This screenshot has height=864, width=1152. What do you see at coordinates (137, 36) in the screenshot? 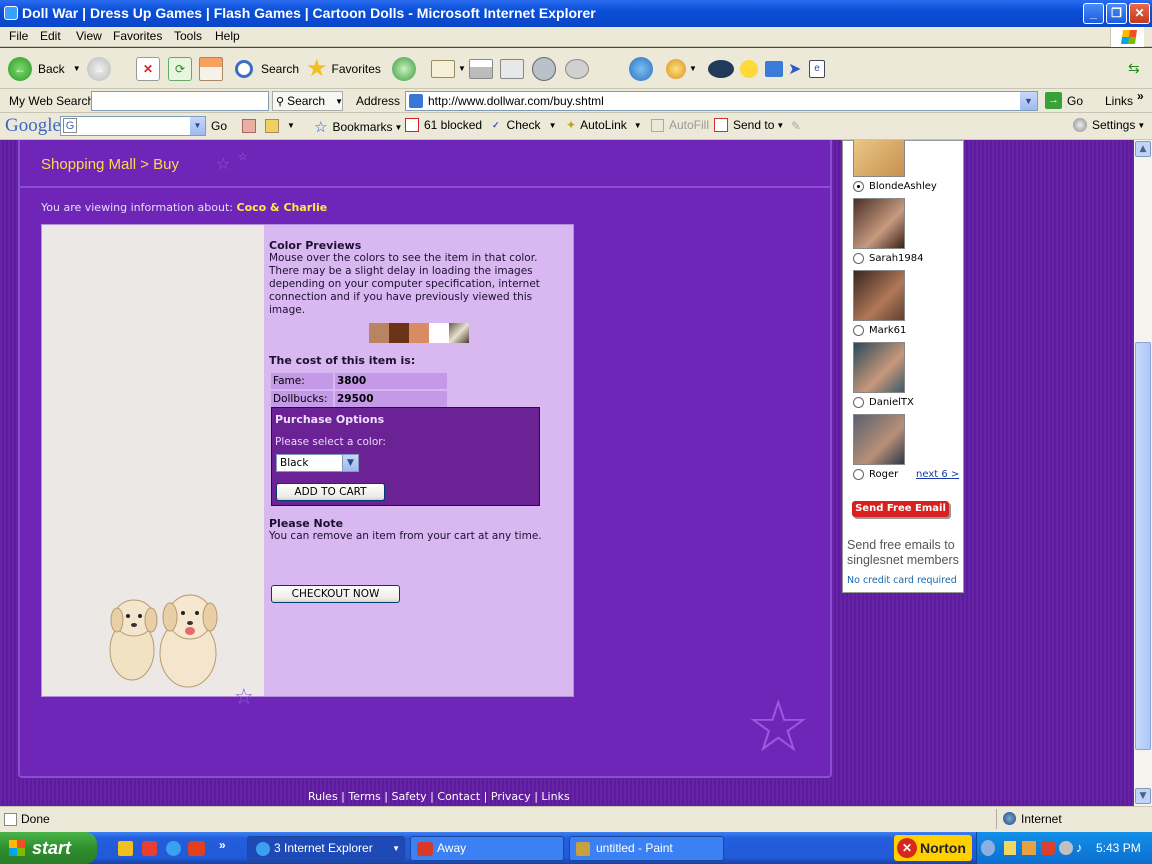
I see `menu-favorites: Favorites` at bounding box center [137, 36].